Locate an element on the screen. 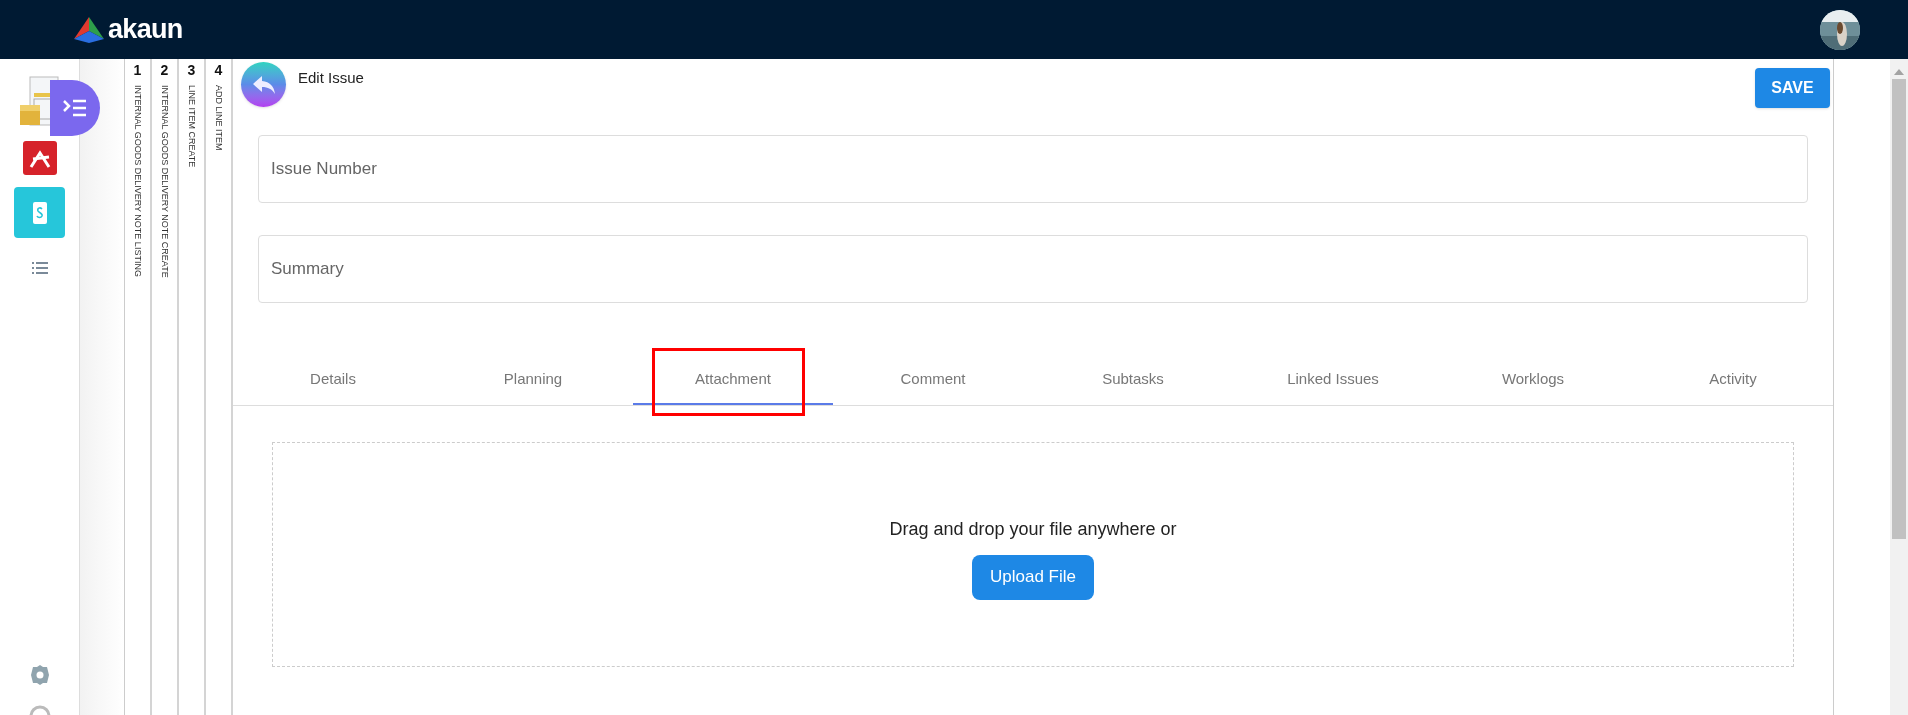 The image size is (1908, 715). tab: Planning is located at coordinates (533, 380).